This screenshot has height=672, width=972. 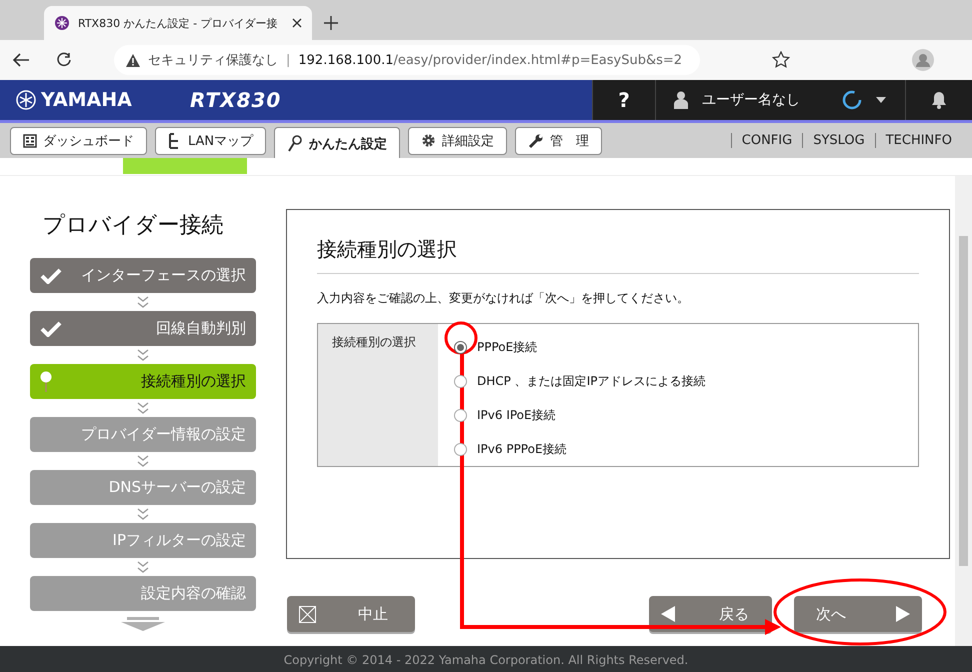 I want to click on address-field: セキュリティ保護なし | 192.168.100.1/easy/provider/index.html#p=EasySub&s=2, so click(x=407, y=60).